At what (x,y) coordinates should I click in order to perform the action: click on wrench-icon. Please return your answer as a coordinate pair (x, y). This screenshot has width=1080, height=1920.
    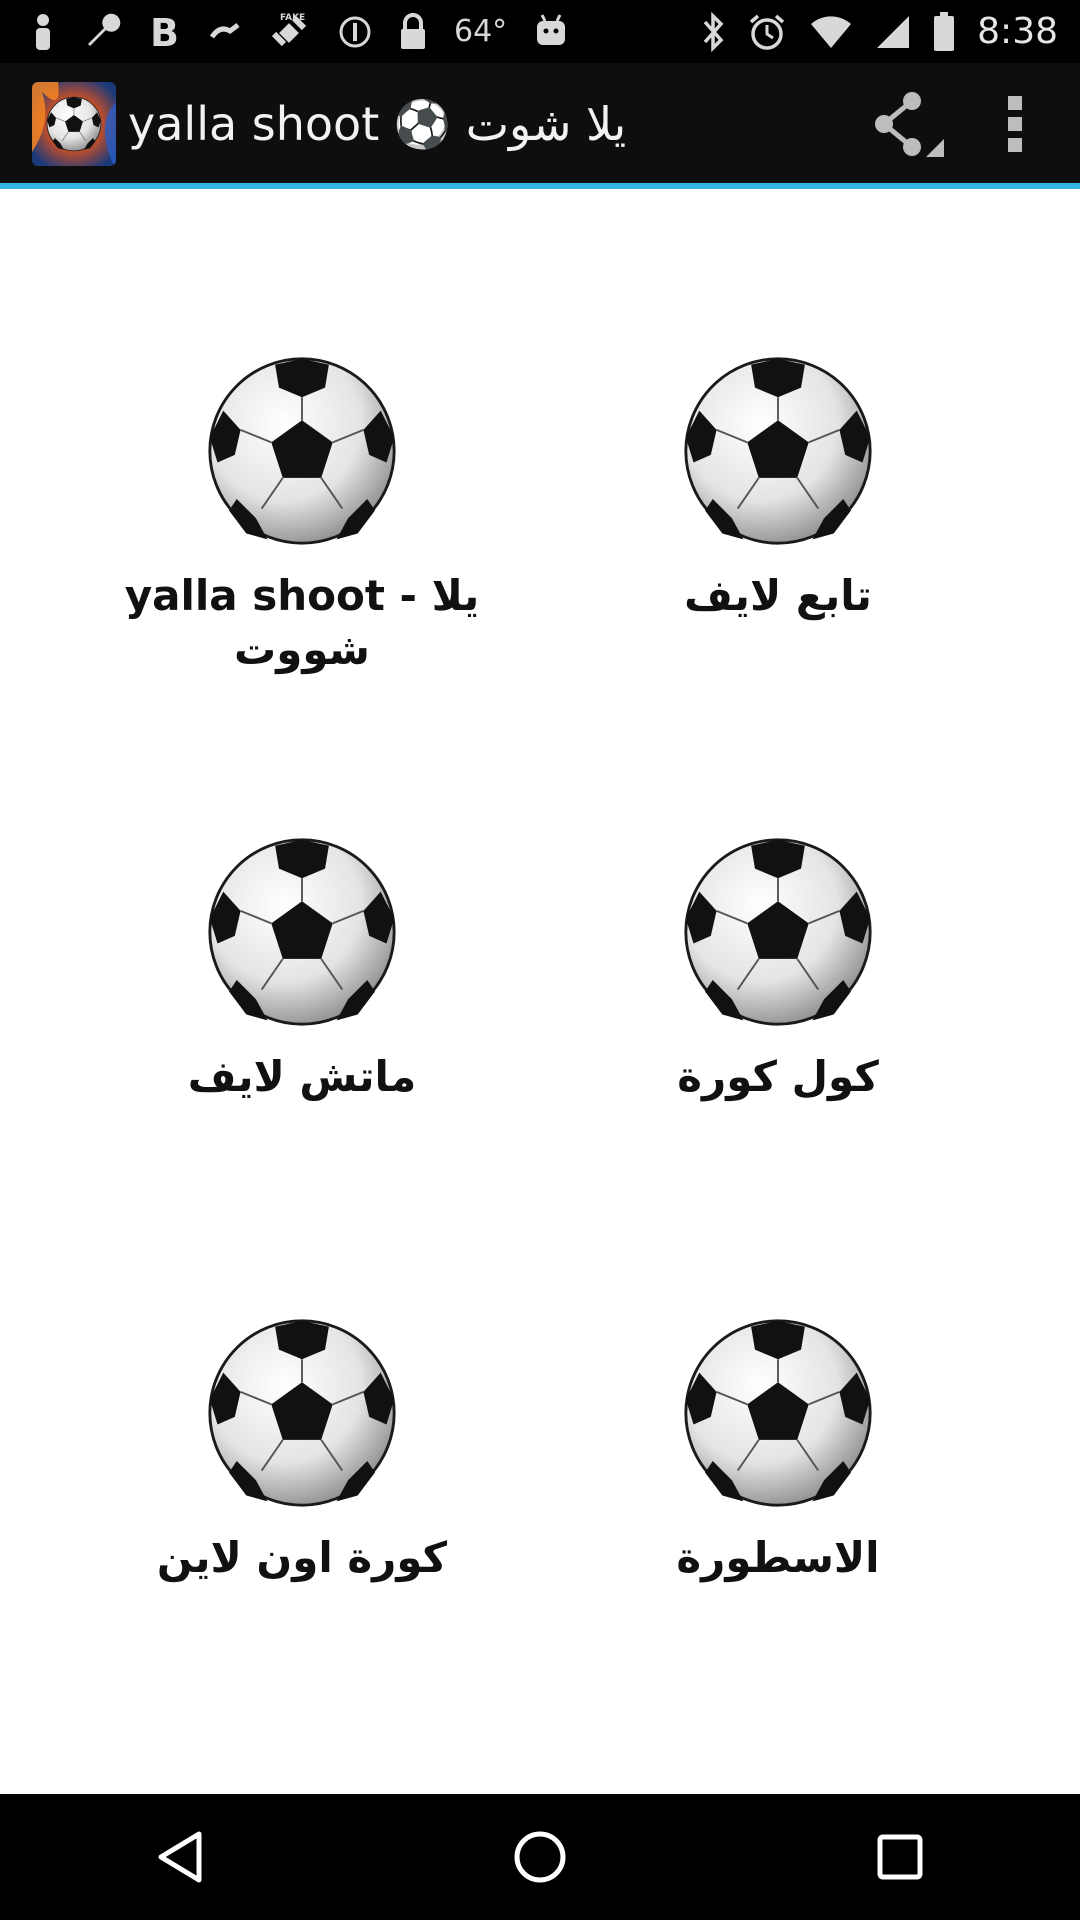
    Looking at the image, I should click on (102, 32).